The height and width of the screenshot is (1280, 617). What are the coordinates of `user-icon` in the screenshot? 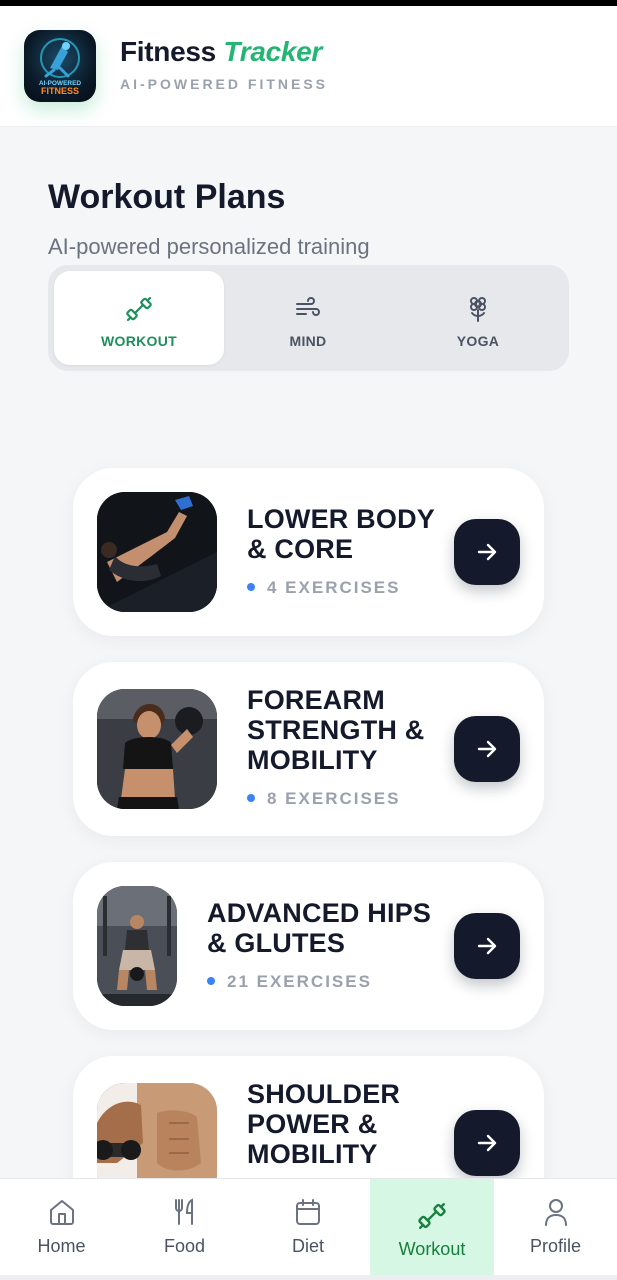 It's located at (556, 1212).